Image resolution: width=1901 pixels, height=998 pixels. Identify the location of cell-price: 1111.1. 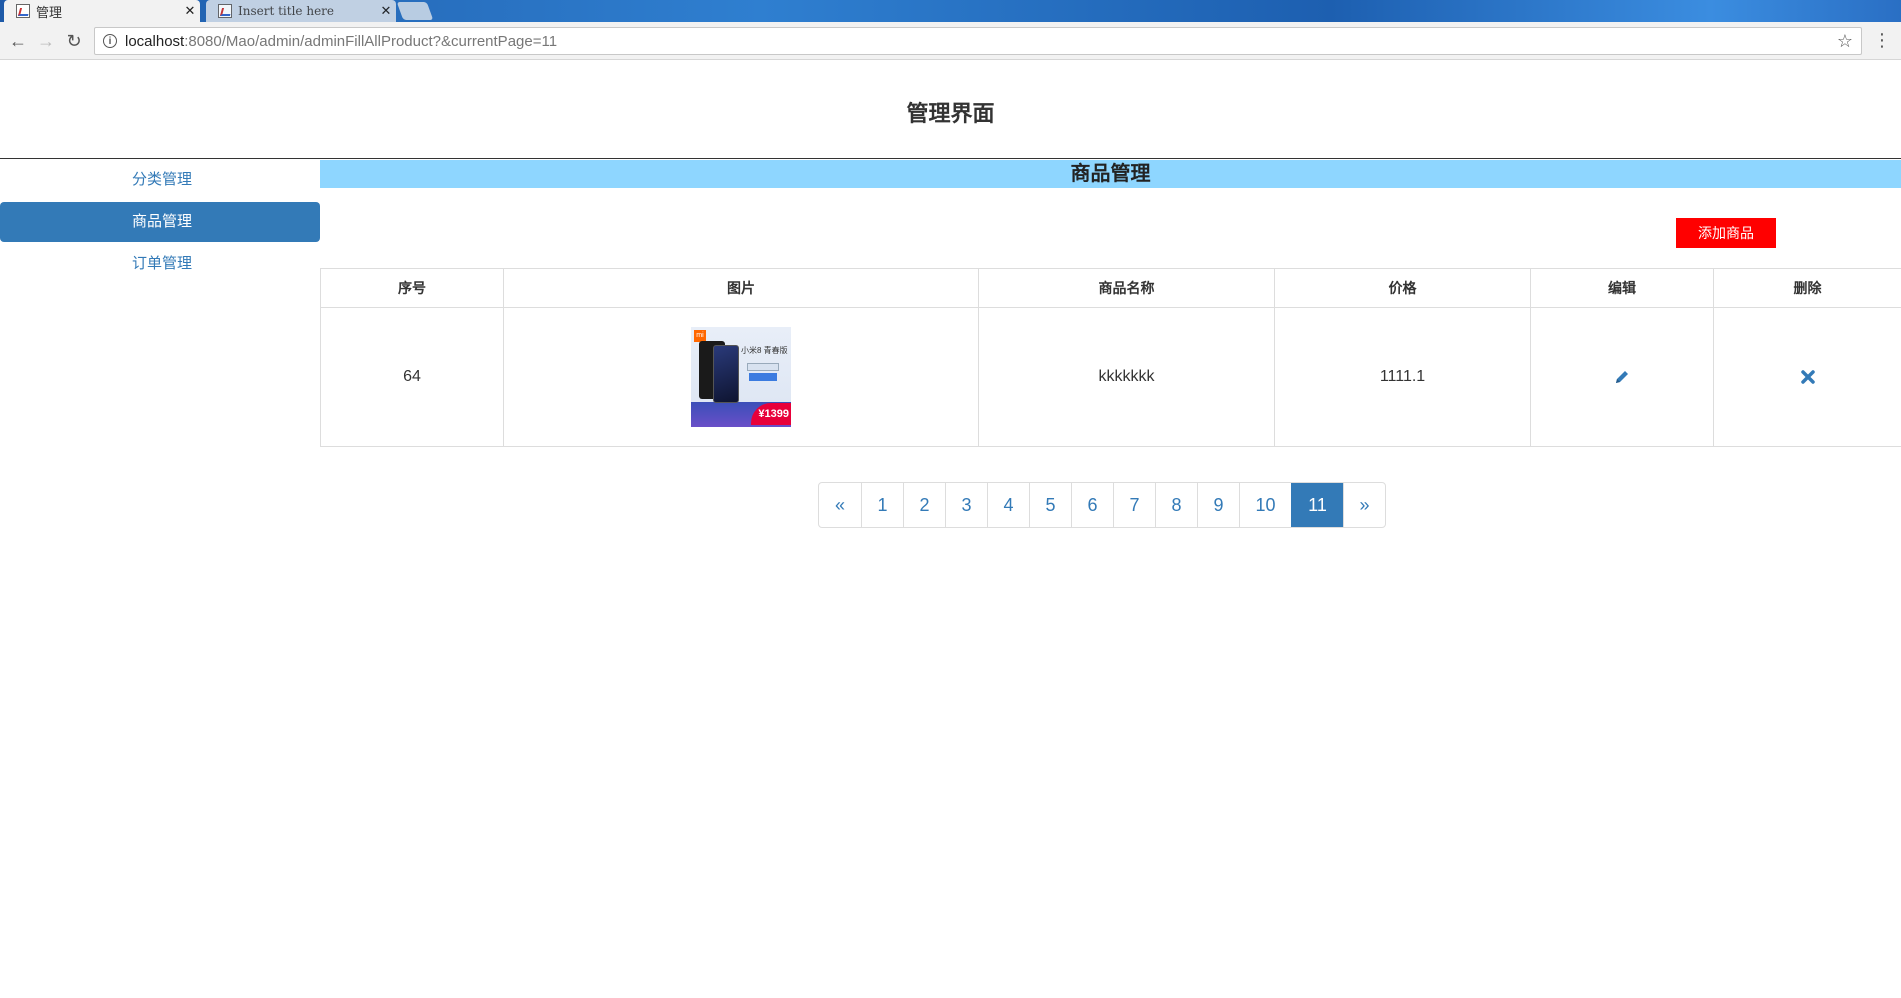
(1402, 377).